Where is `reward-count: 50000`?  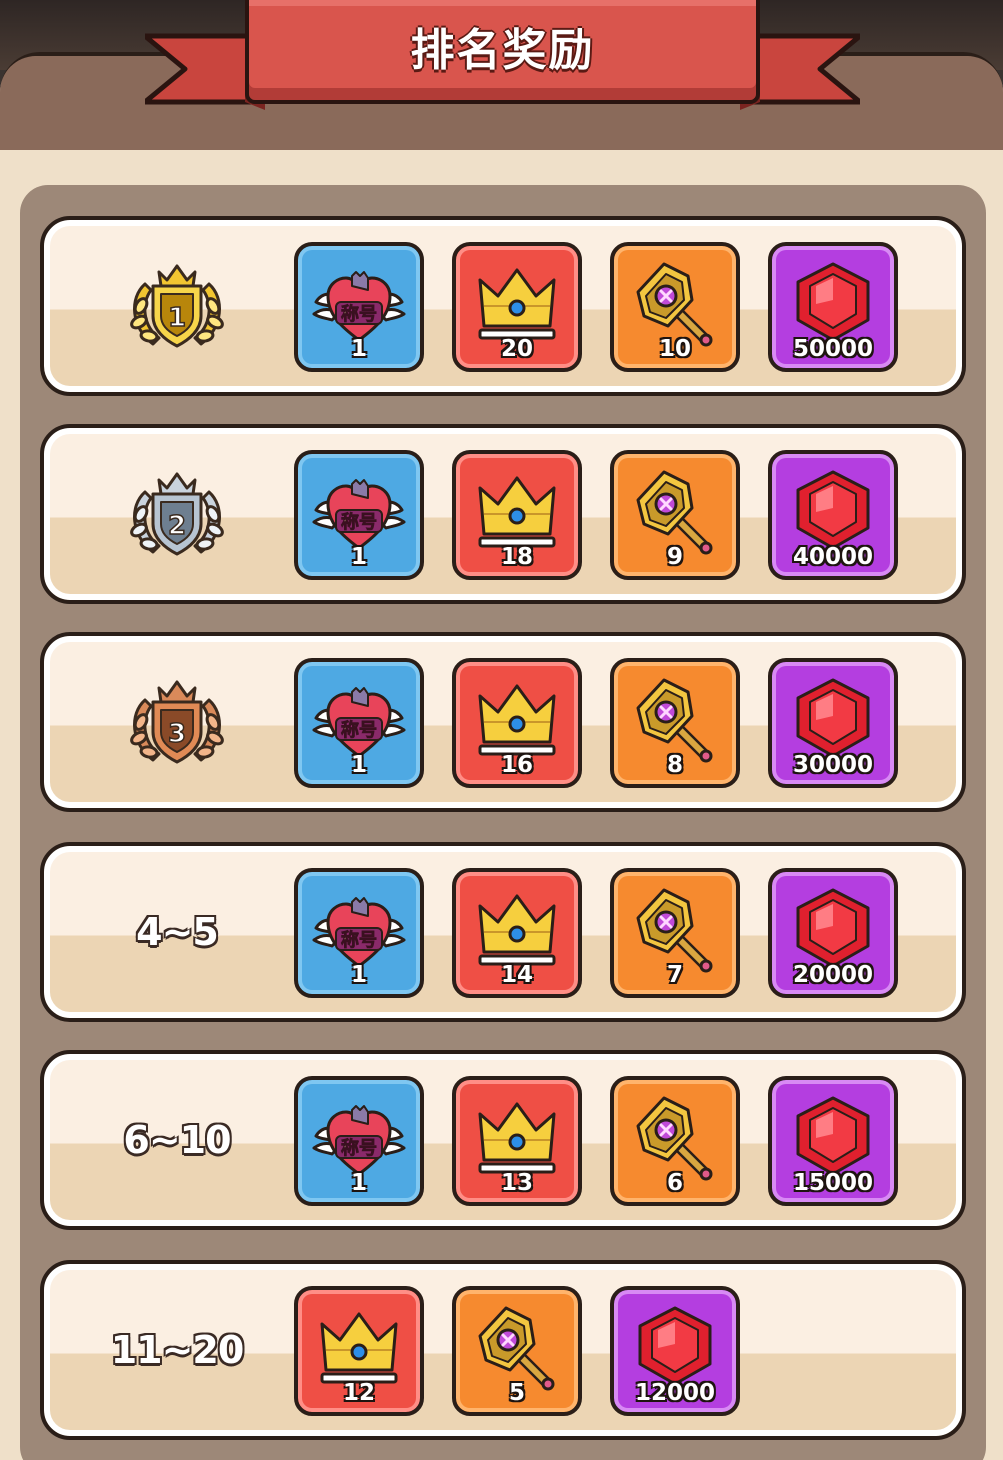
reward-count: 50000 is located at coordinates (833, 349).